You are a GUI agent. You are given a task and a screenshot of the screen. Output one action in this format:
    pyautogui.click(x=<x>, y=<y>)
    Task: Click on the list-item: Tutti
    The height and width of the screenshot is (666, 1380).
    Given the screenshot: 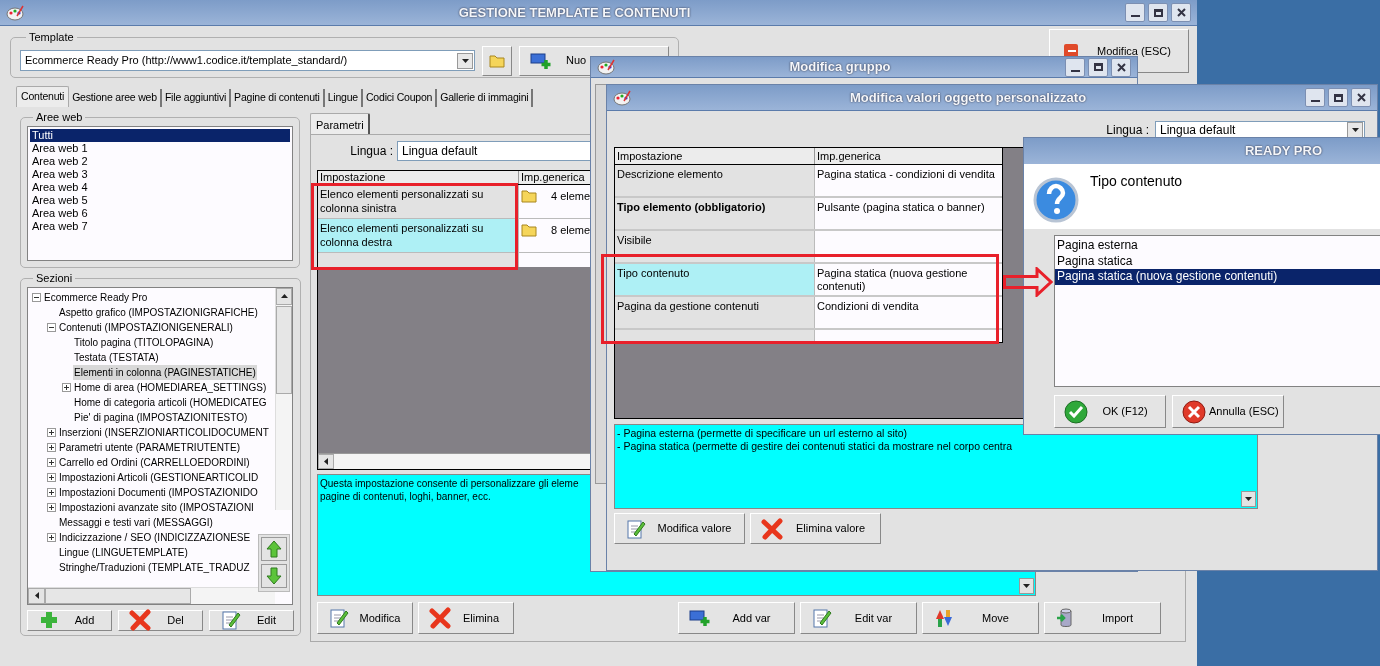 What is the action you would take?
    pyautogui.click(x=160, y=135)
    